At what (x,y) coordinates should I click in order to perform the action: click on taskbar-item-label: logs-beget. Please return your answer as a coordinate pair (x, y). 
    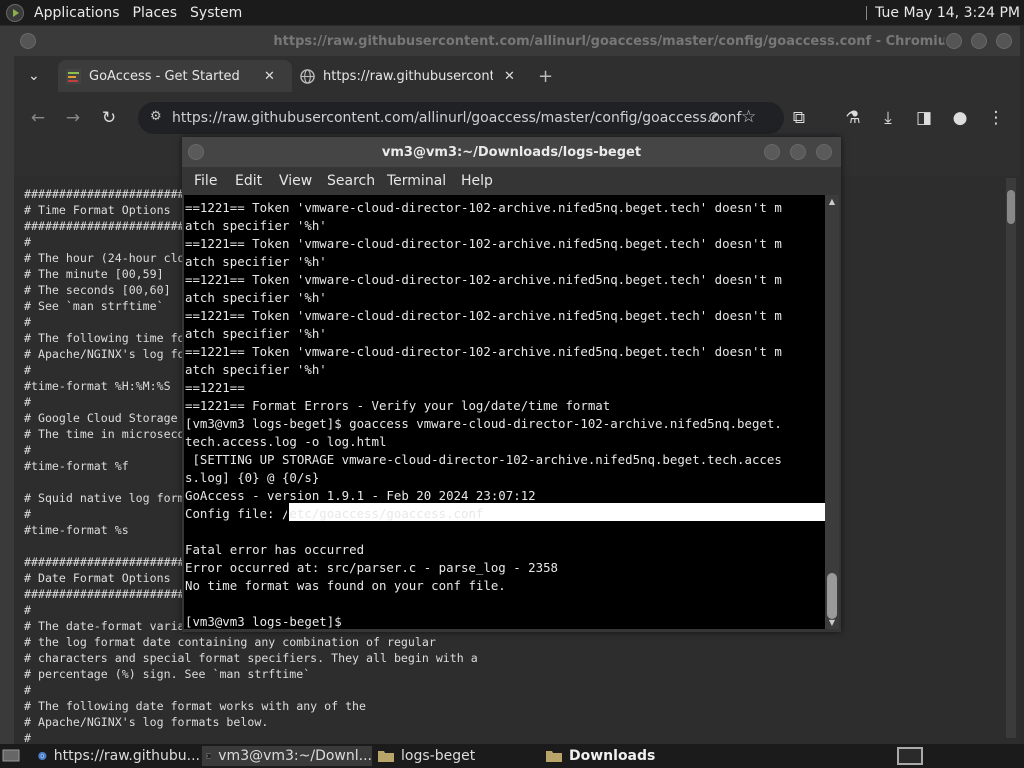
    Looking at the image, I should click on (438, 756).